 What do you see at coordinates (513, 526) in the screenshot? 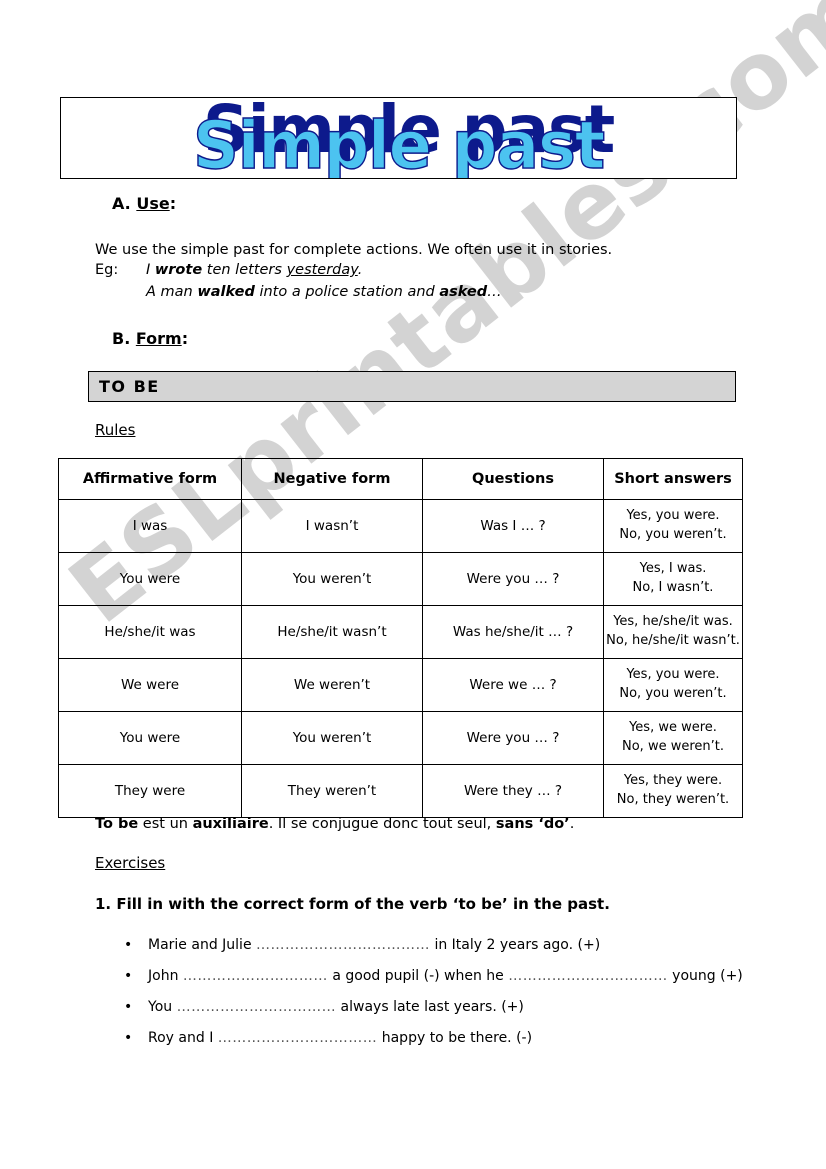
I see `cell-question: Was I … ?` at bounding box center [513, 526].